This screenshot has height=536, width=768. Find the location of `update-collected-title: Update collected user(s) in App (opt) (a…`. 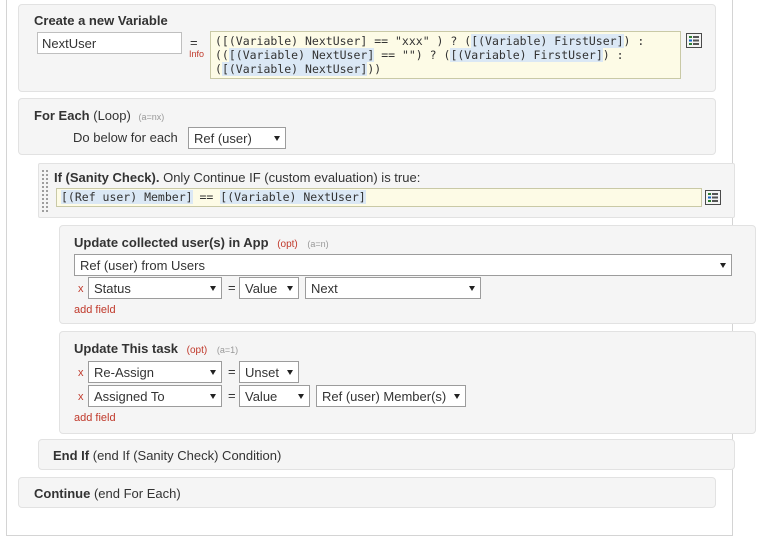

update-collected-title: Update collected user(s) in App (opt) (a… is located at coordinates (201, 242).